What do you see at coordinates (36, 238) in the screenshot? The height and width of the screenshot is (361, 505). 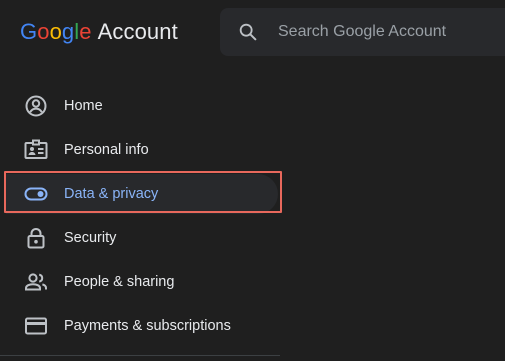 I see `lock-icon` at bounding box center [36, 238].